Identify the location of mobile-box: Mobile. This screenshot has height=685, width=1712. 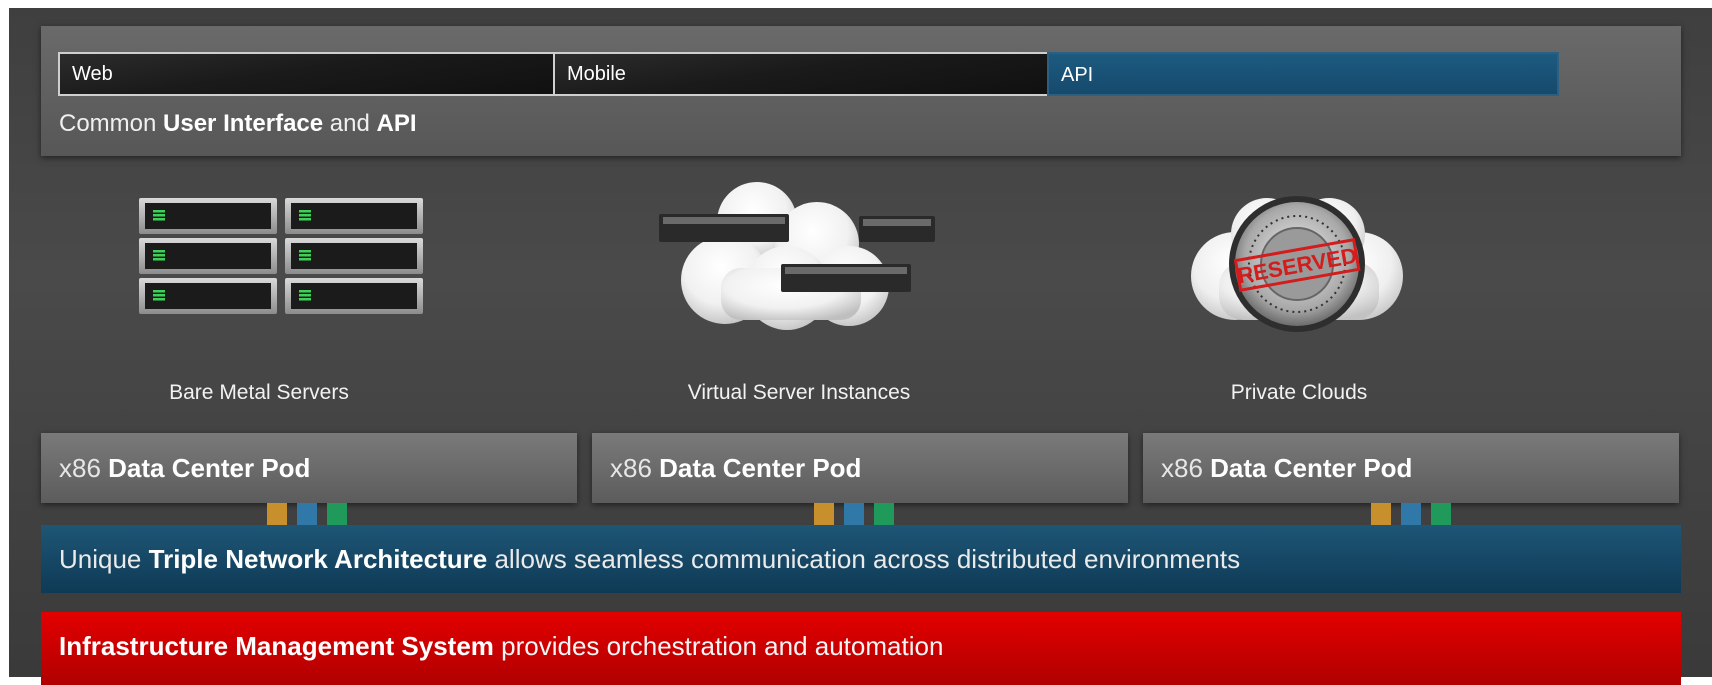
(809, 74).